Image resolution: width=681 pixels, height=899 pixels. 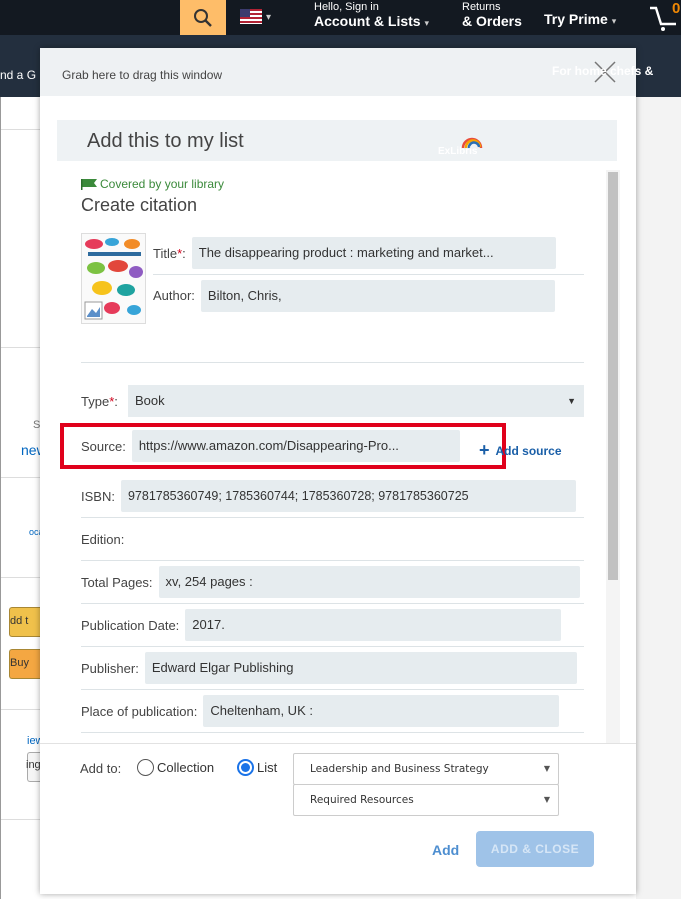 What do you see at coordinates (445, 850) in the screenshot?
I see `add-button: Add` at bounding box center [445, 850].